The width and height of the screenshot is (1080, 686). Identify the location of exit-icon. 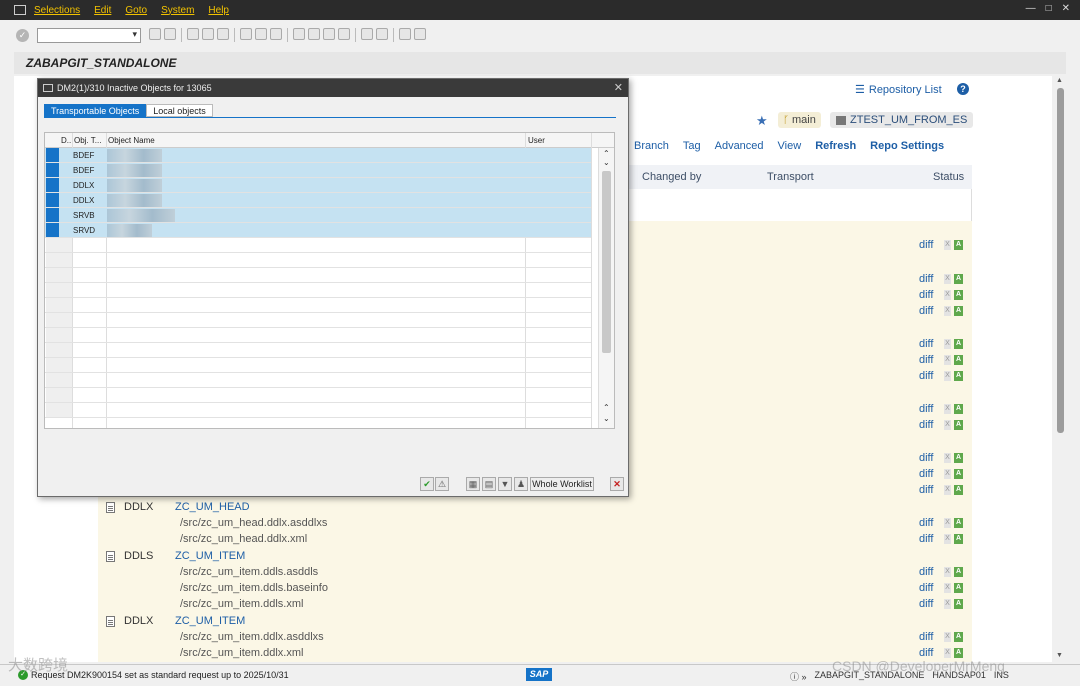
(193, 34).